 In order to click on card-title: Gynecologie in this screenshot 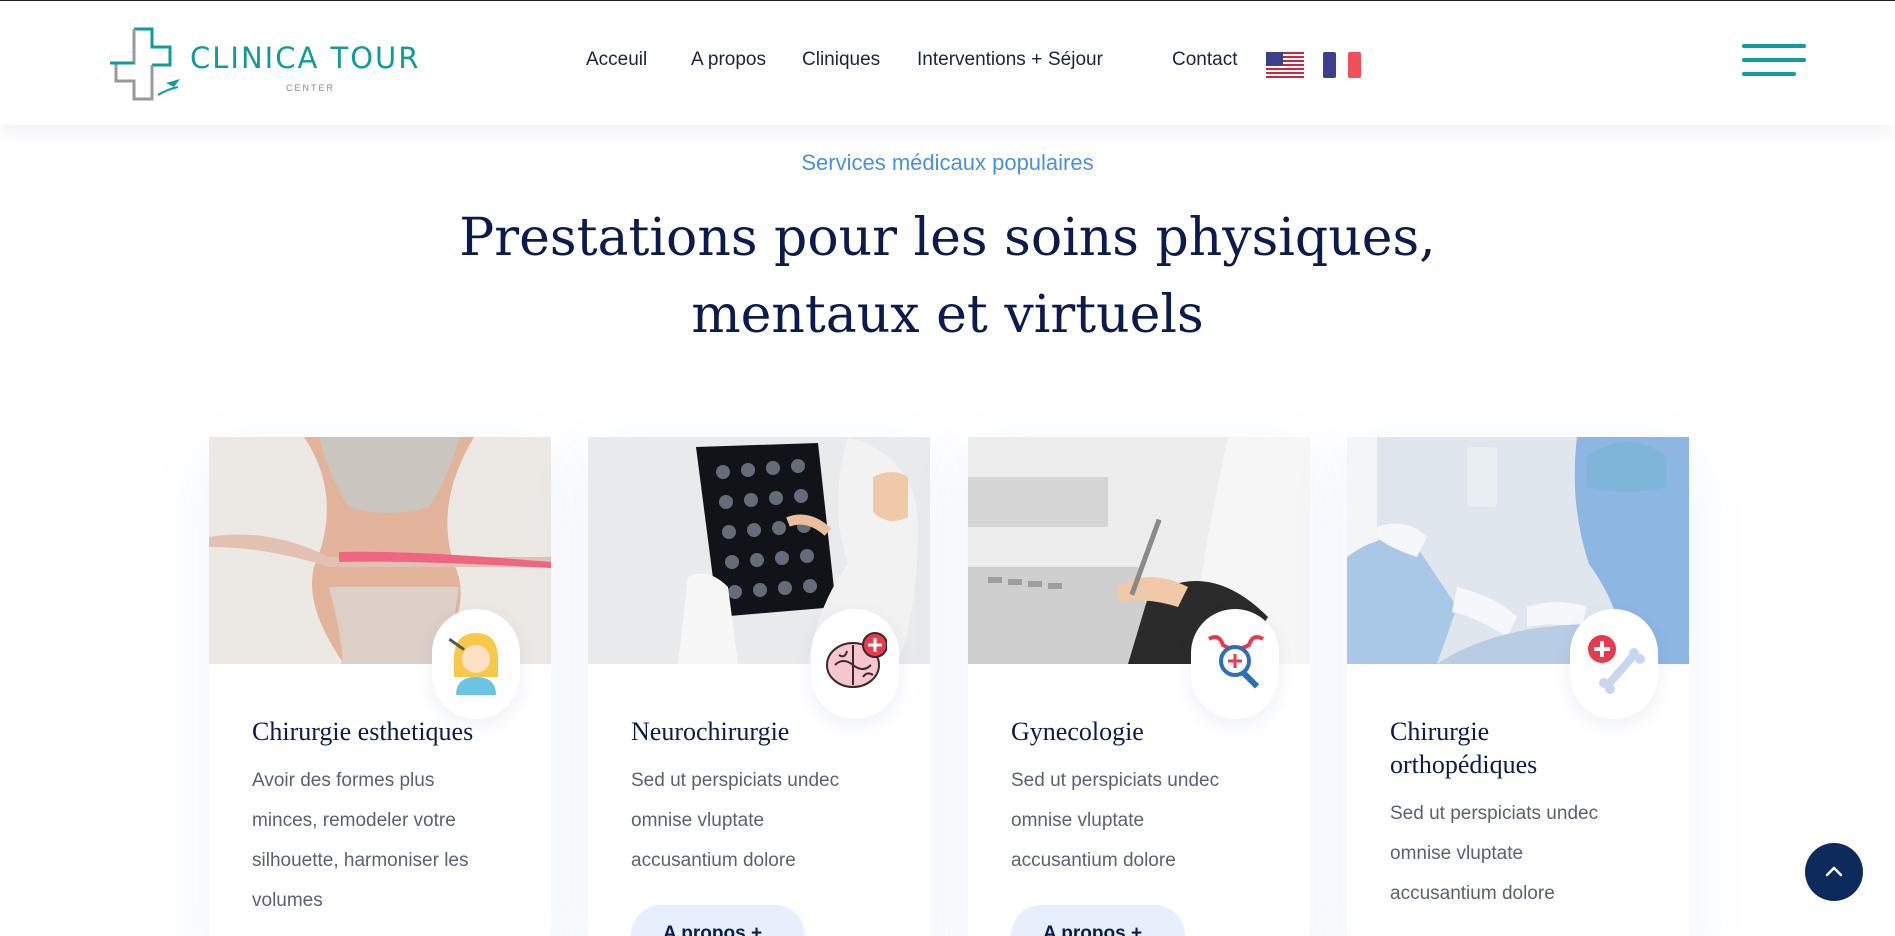, I will do `click(1077, 731)`.